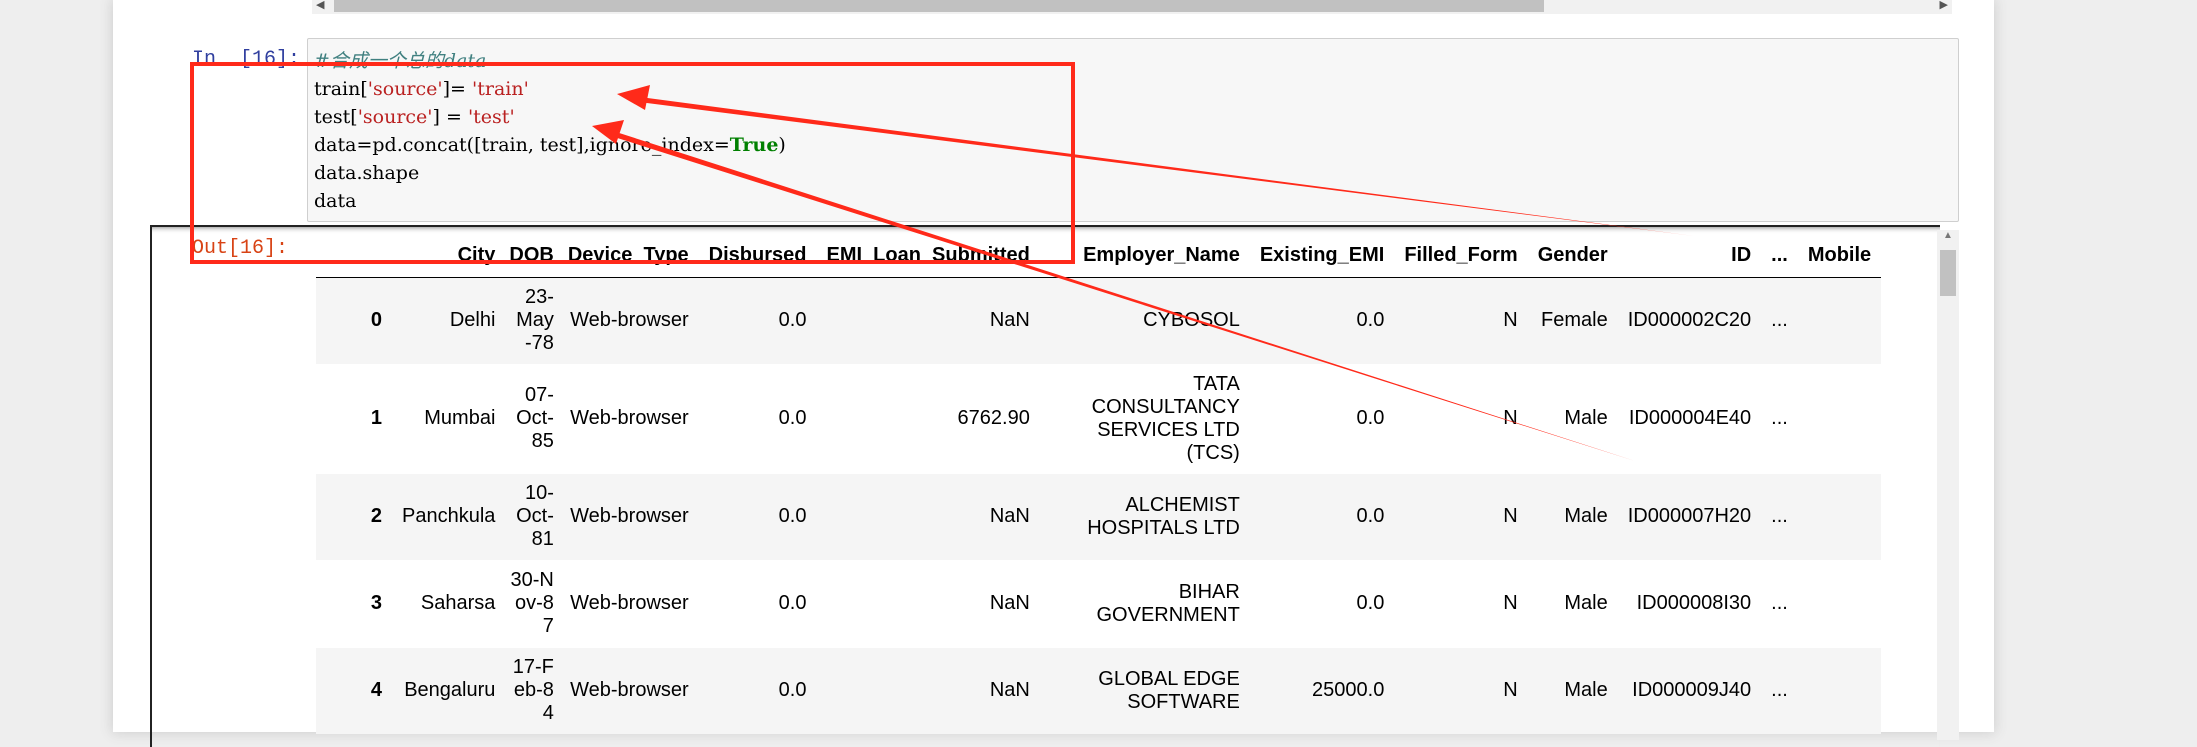 The width and height of the screenshot is (2197, 747). I want to click on cell-dob: 07-Oct-85, so click(531, 419).